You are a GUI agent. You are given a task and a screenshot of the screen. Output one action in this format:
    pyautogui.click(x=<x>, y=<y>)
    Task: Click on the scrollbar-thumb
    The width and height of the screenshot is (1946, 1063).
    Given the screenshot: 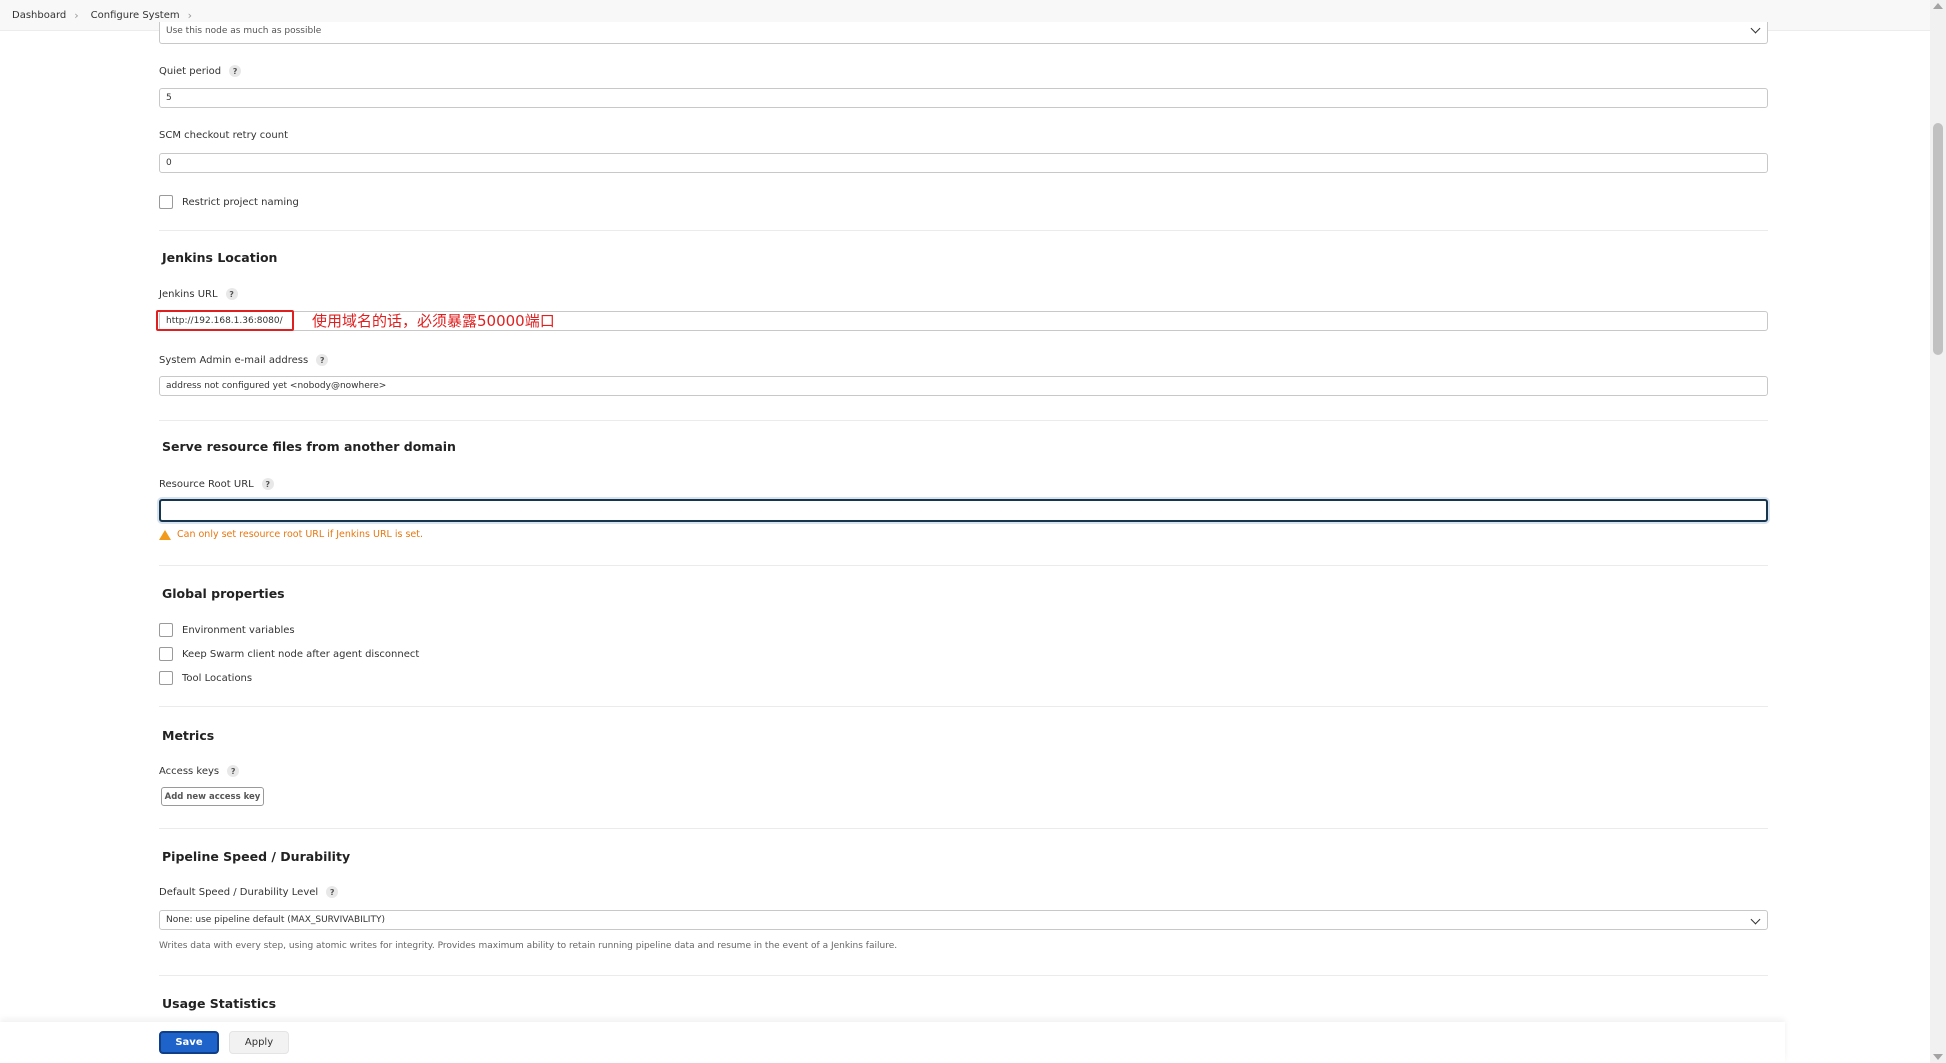 What is the action you would take?
    pyautogui.click(x=1938, y=239)
    